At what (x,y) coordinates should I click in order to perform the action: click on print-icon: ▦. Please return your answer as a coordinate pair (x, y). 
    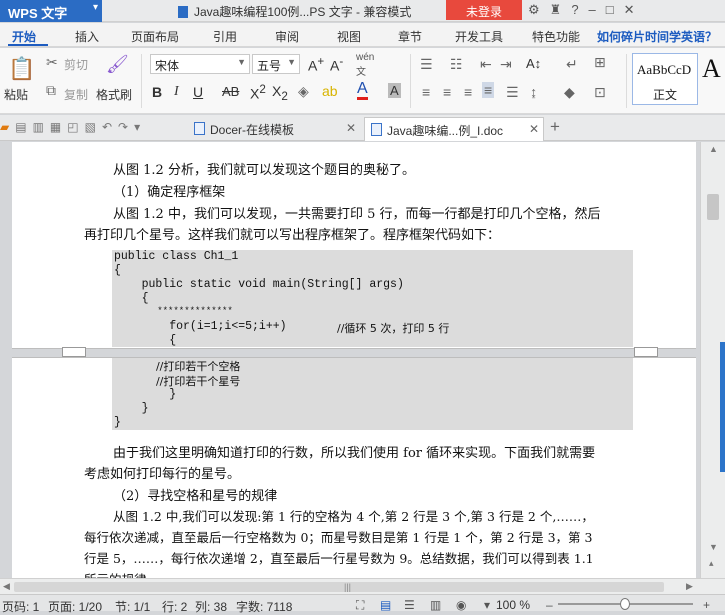
    Looking at the image, I should click on (58, 127).